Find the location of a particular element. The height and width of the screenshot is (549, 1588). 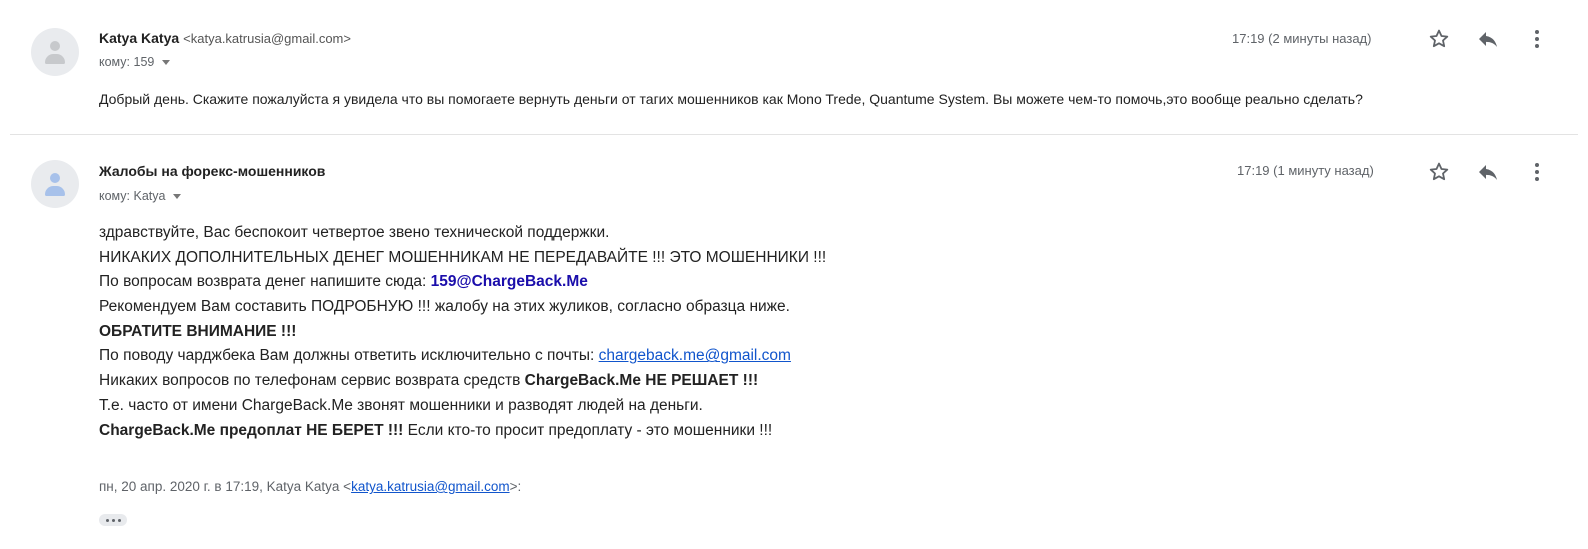

show-trimmed-content-button is located at coordinates (113, 520).